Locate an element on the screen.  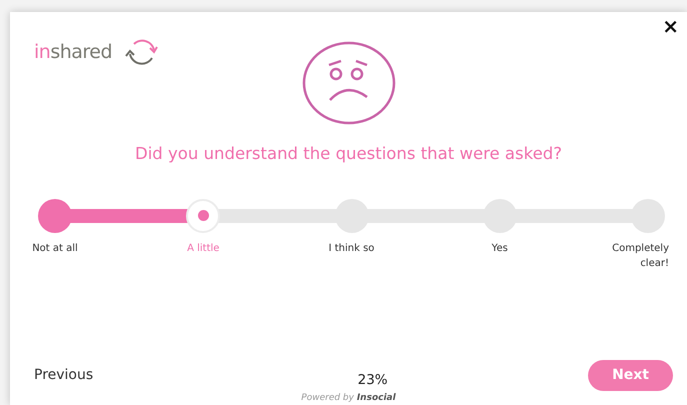
powered-by-text: Powered by Insocial is located at coordinates (348, 397).